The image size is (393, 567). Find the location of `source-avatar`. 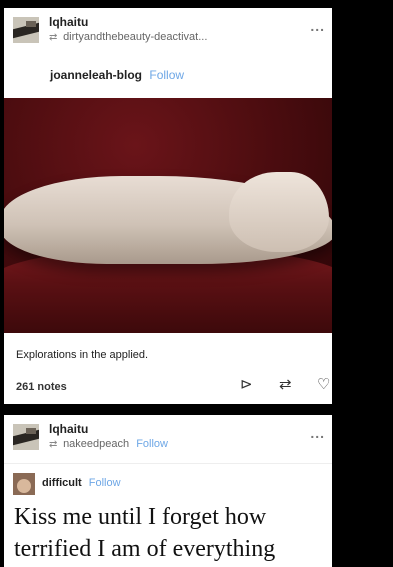

source-avatar is located at coordinates (24, 484).